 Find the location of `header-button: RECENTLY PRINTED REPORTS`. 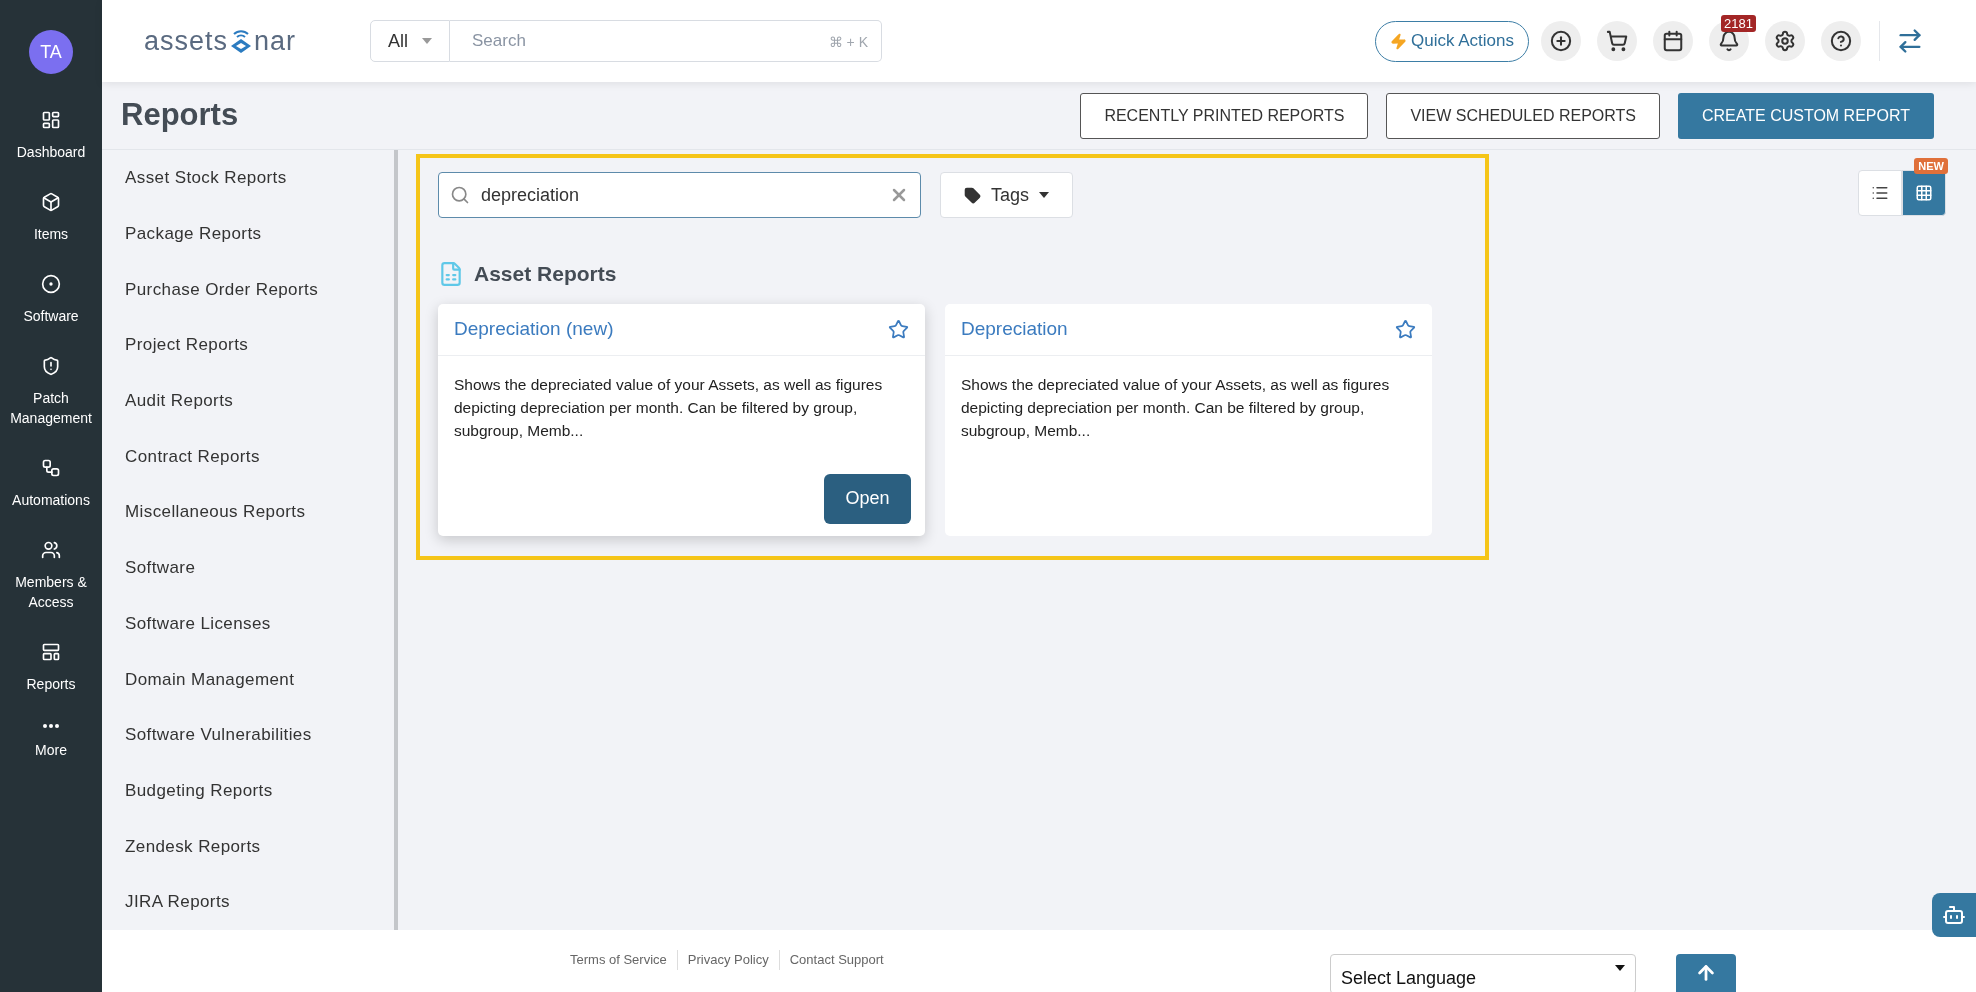

header-button: RECENTLY PRINTED REPORTS is located at coordinates (1224, 115).